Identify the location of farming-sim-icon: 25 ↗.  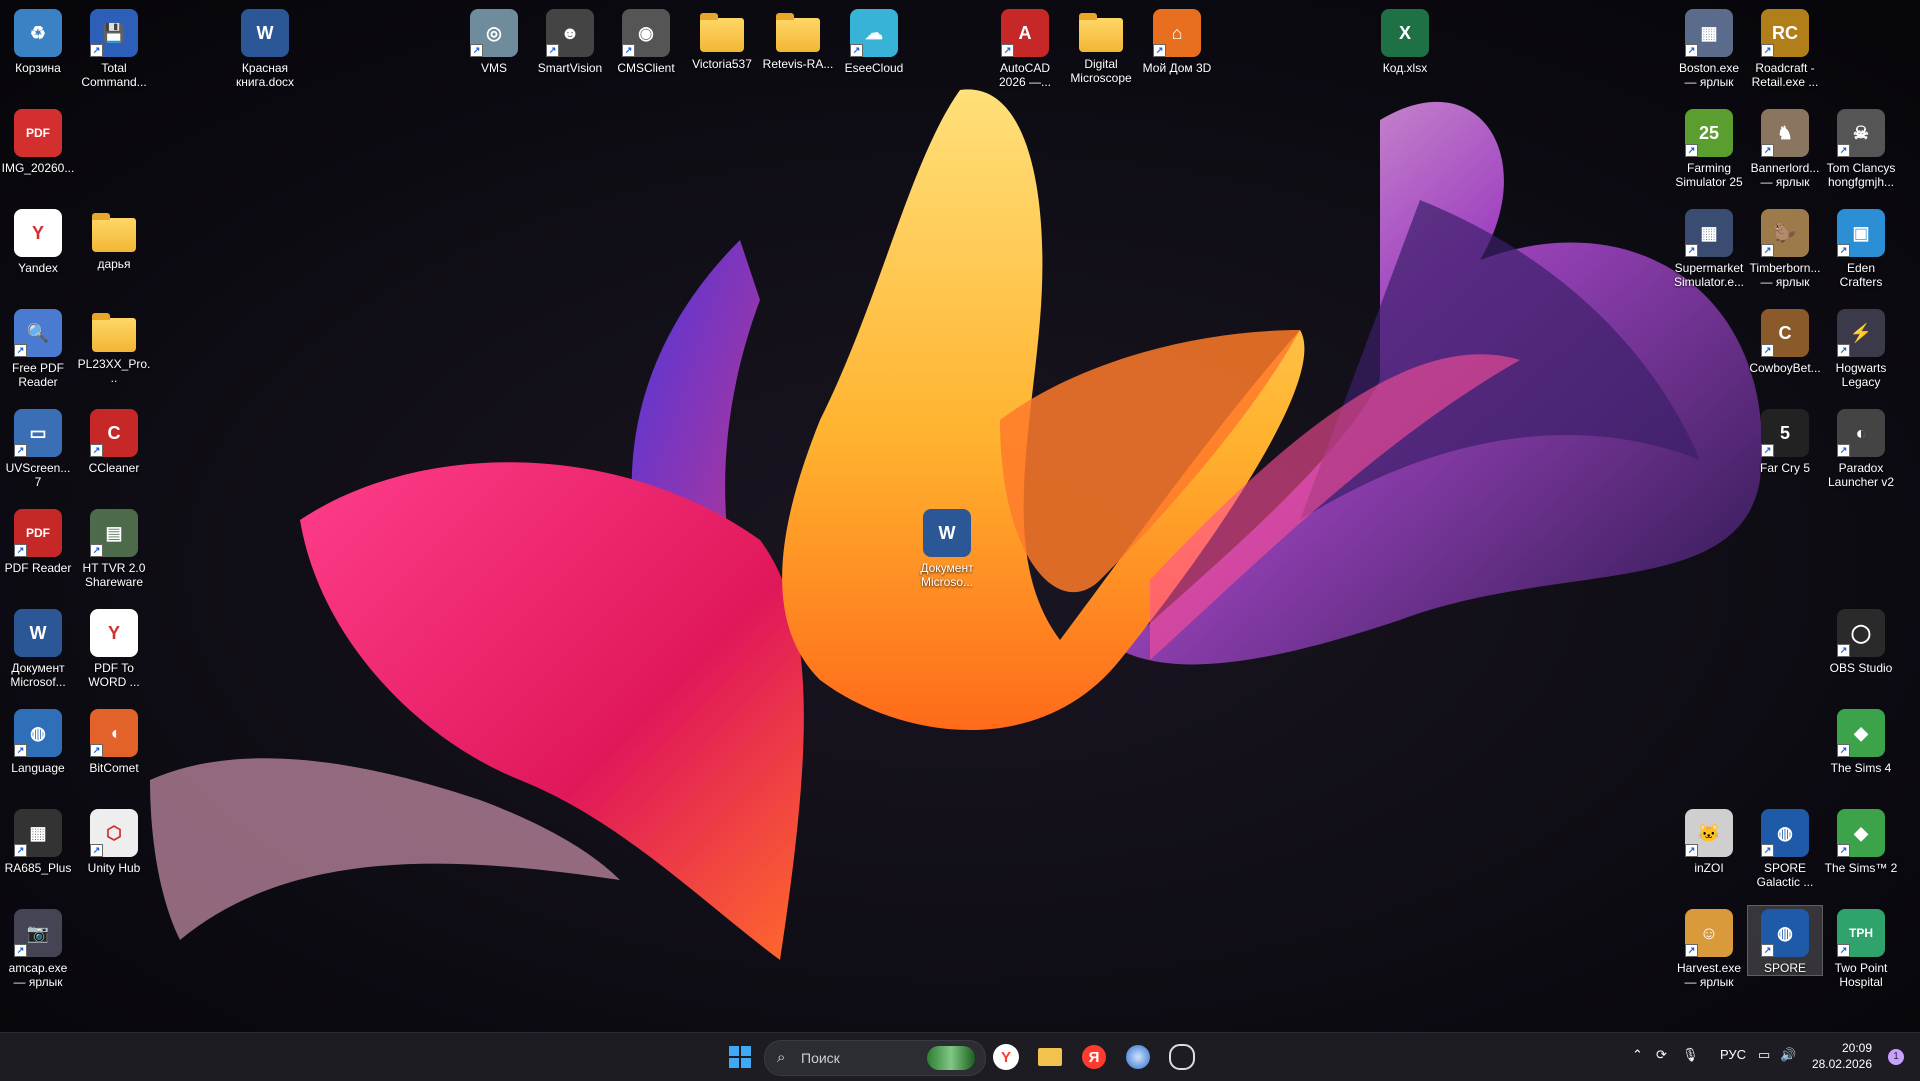
(1709, 133).